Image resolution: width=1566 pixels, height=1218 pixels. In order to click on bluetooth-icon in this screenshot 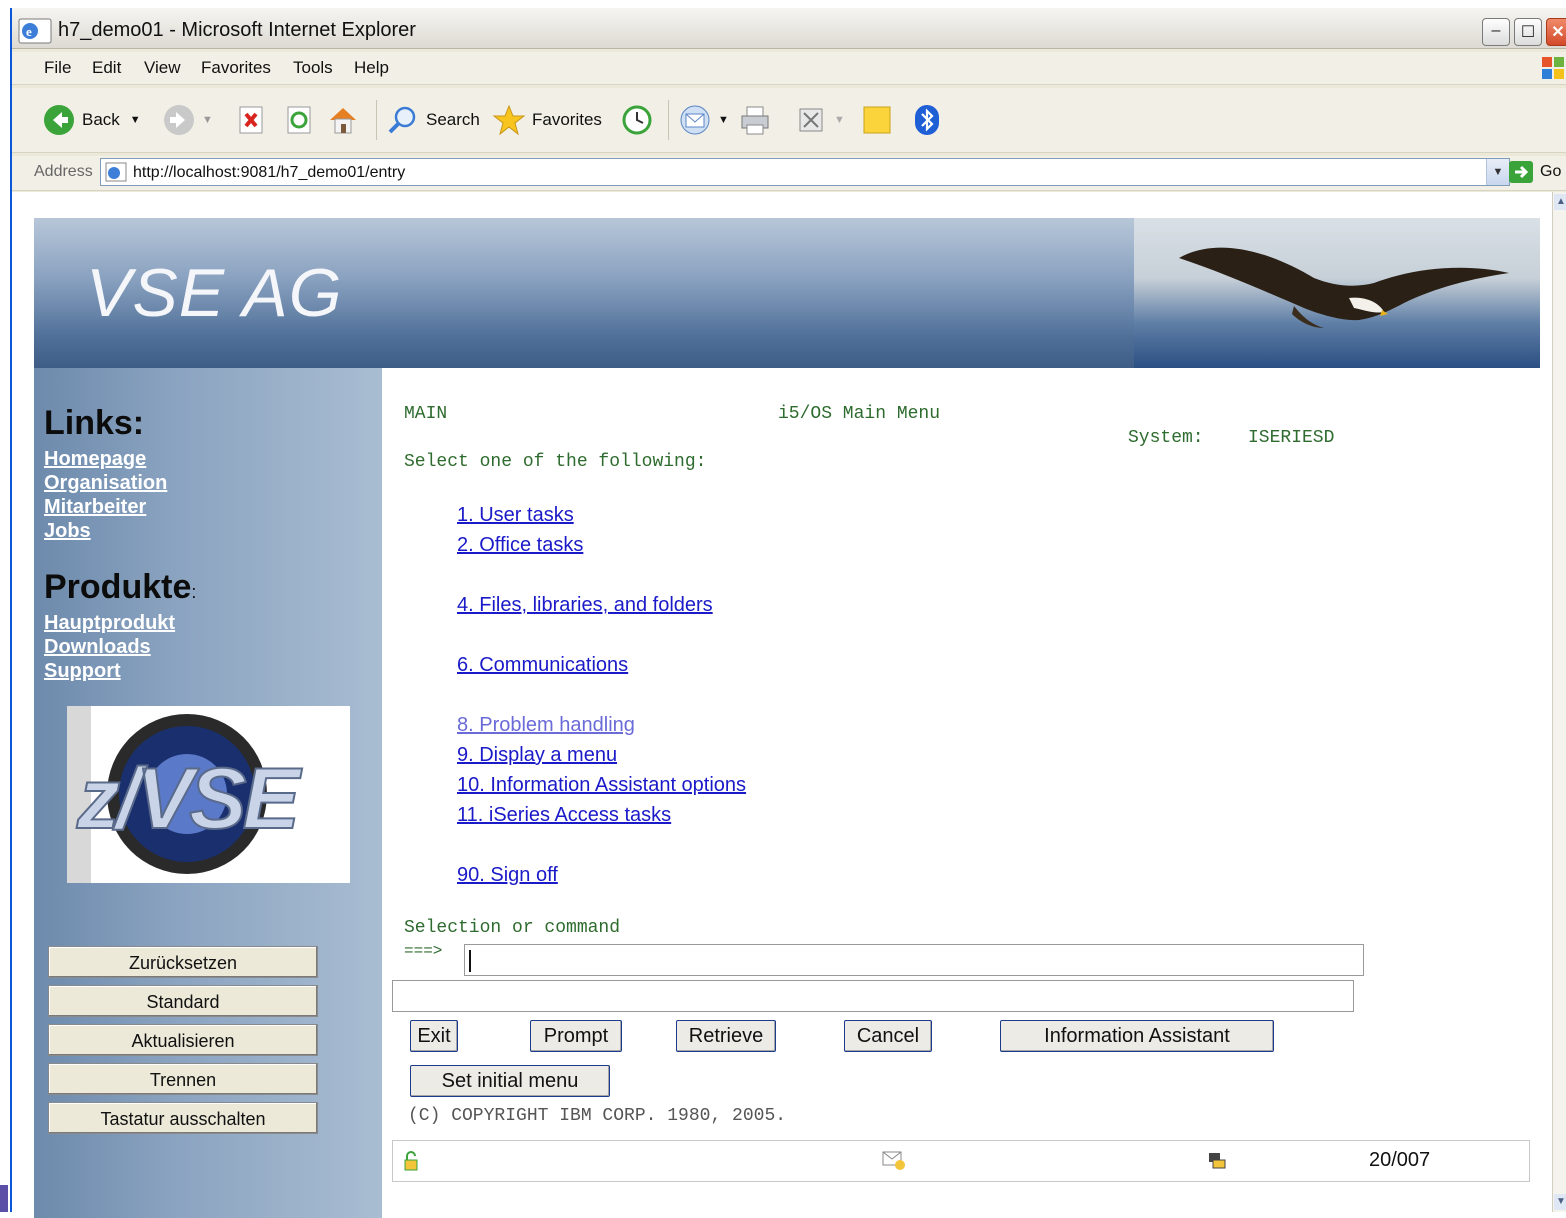, I will do `click(927, 120)`.